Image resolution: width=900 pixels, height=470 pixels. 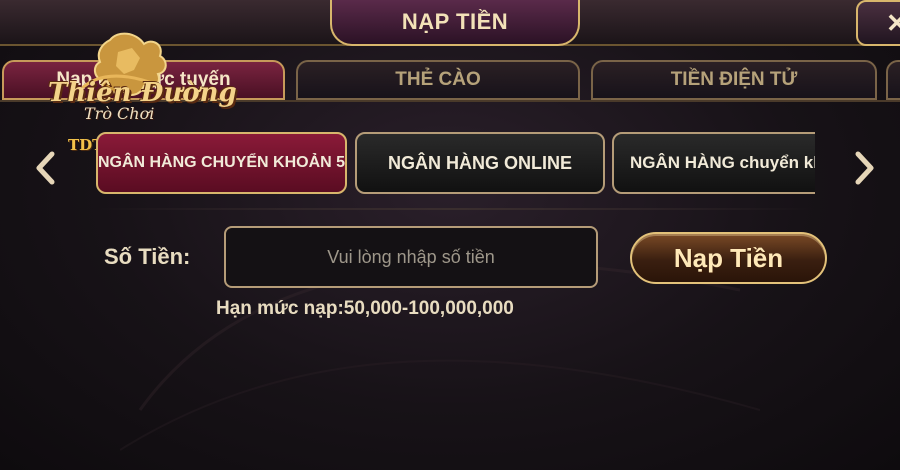 I want to click on bank-option-label: NGÂN HÀNG CHUYỂN KHOẢN 5, so click(x=221, y=162).